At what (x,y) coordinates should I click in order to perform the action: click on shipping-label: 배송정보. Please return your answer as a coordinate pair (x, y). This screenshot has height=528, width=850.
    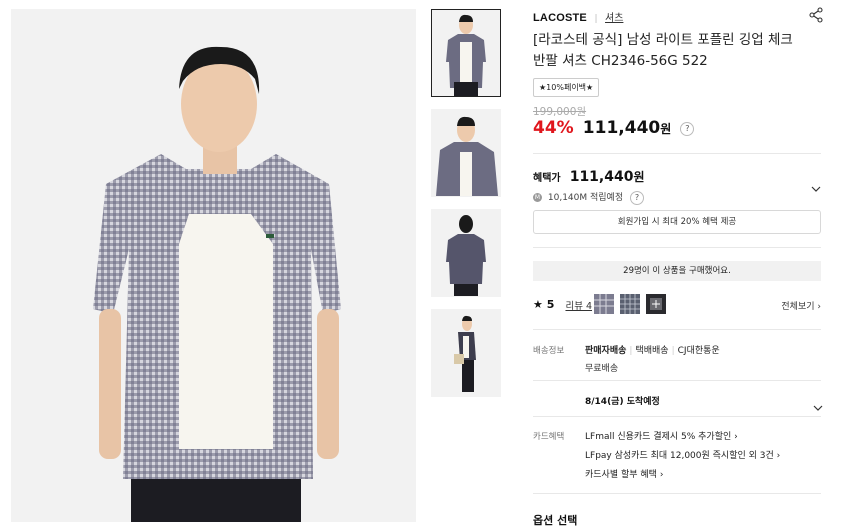
    Looking at the image, I should click on (549, 351).